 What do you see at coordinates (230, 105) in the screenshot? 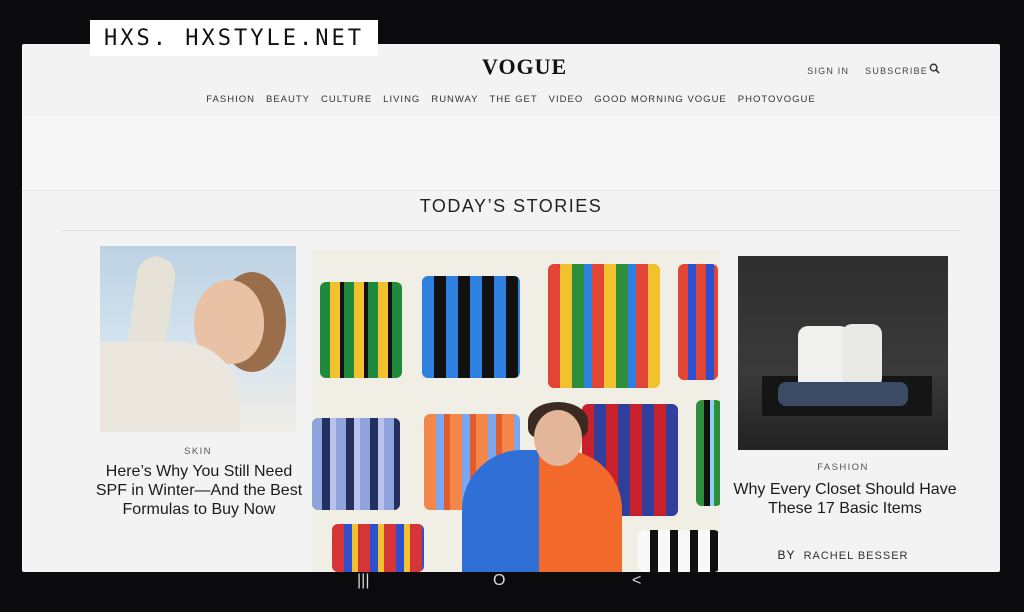
I see `nav-item-fashion: FASHION` at bounding box center [230, 105].